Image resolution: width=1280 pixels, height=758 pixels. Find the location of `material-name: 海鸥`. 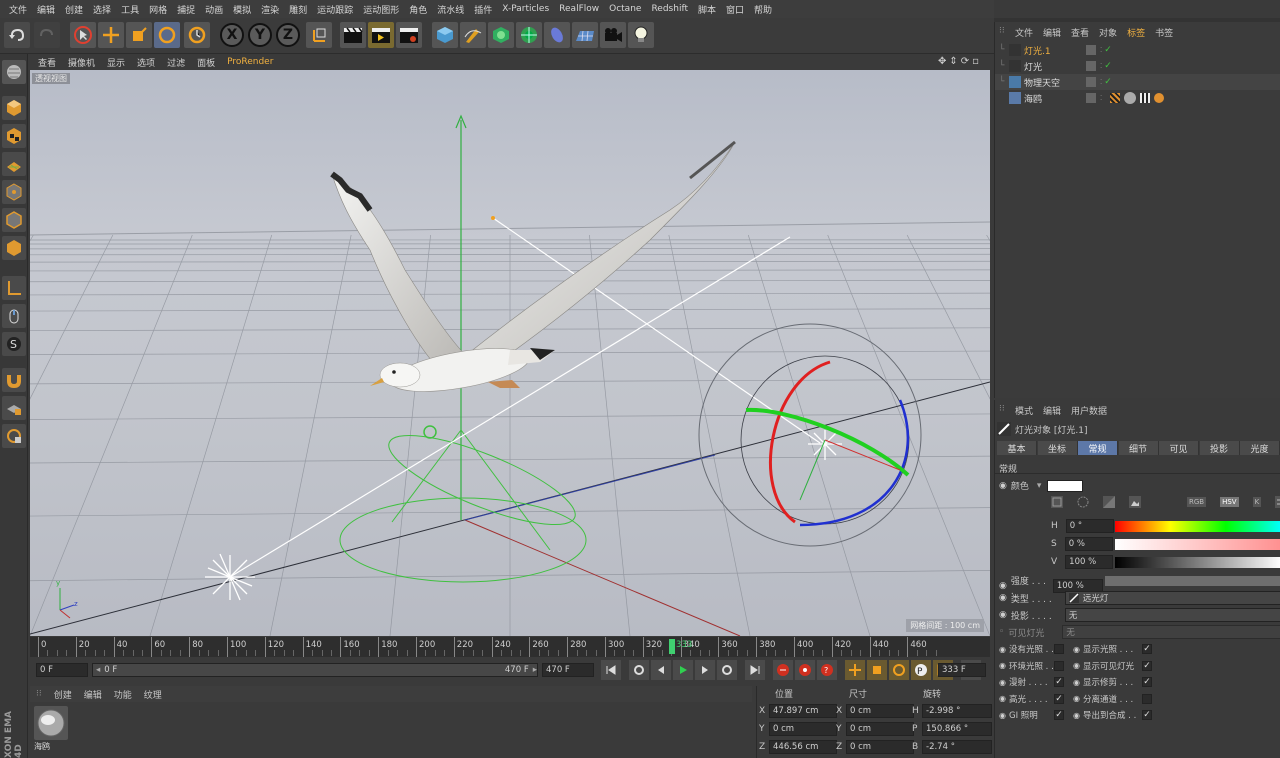

material-name: 海鸥 is located at coordinates (54, 746).